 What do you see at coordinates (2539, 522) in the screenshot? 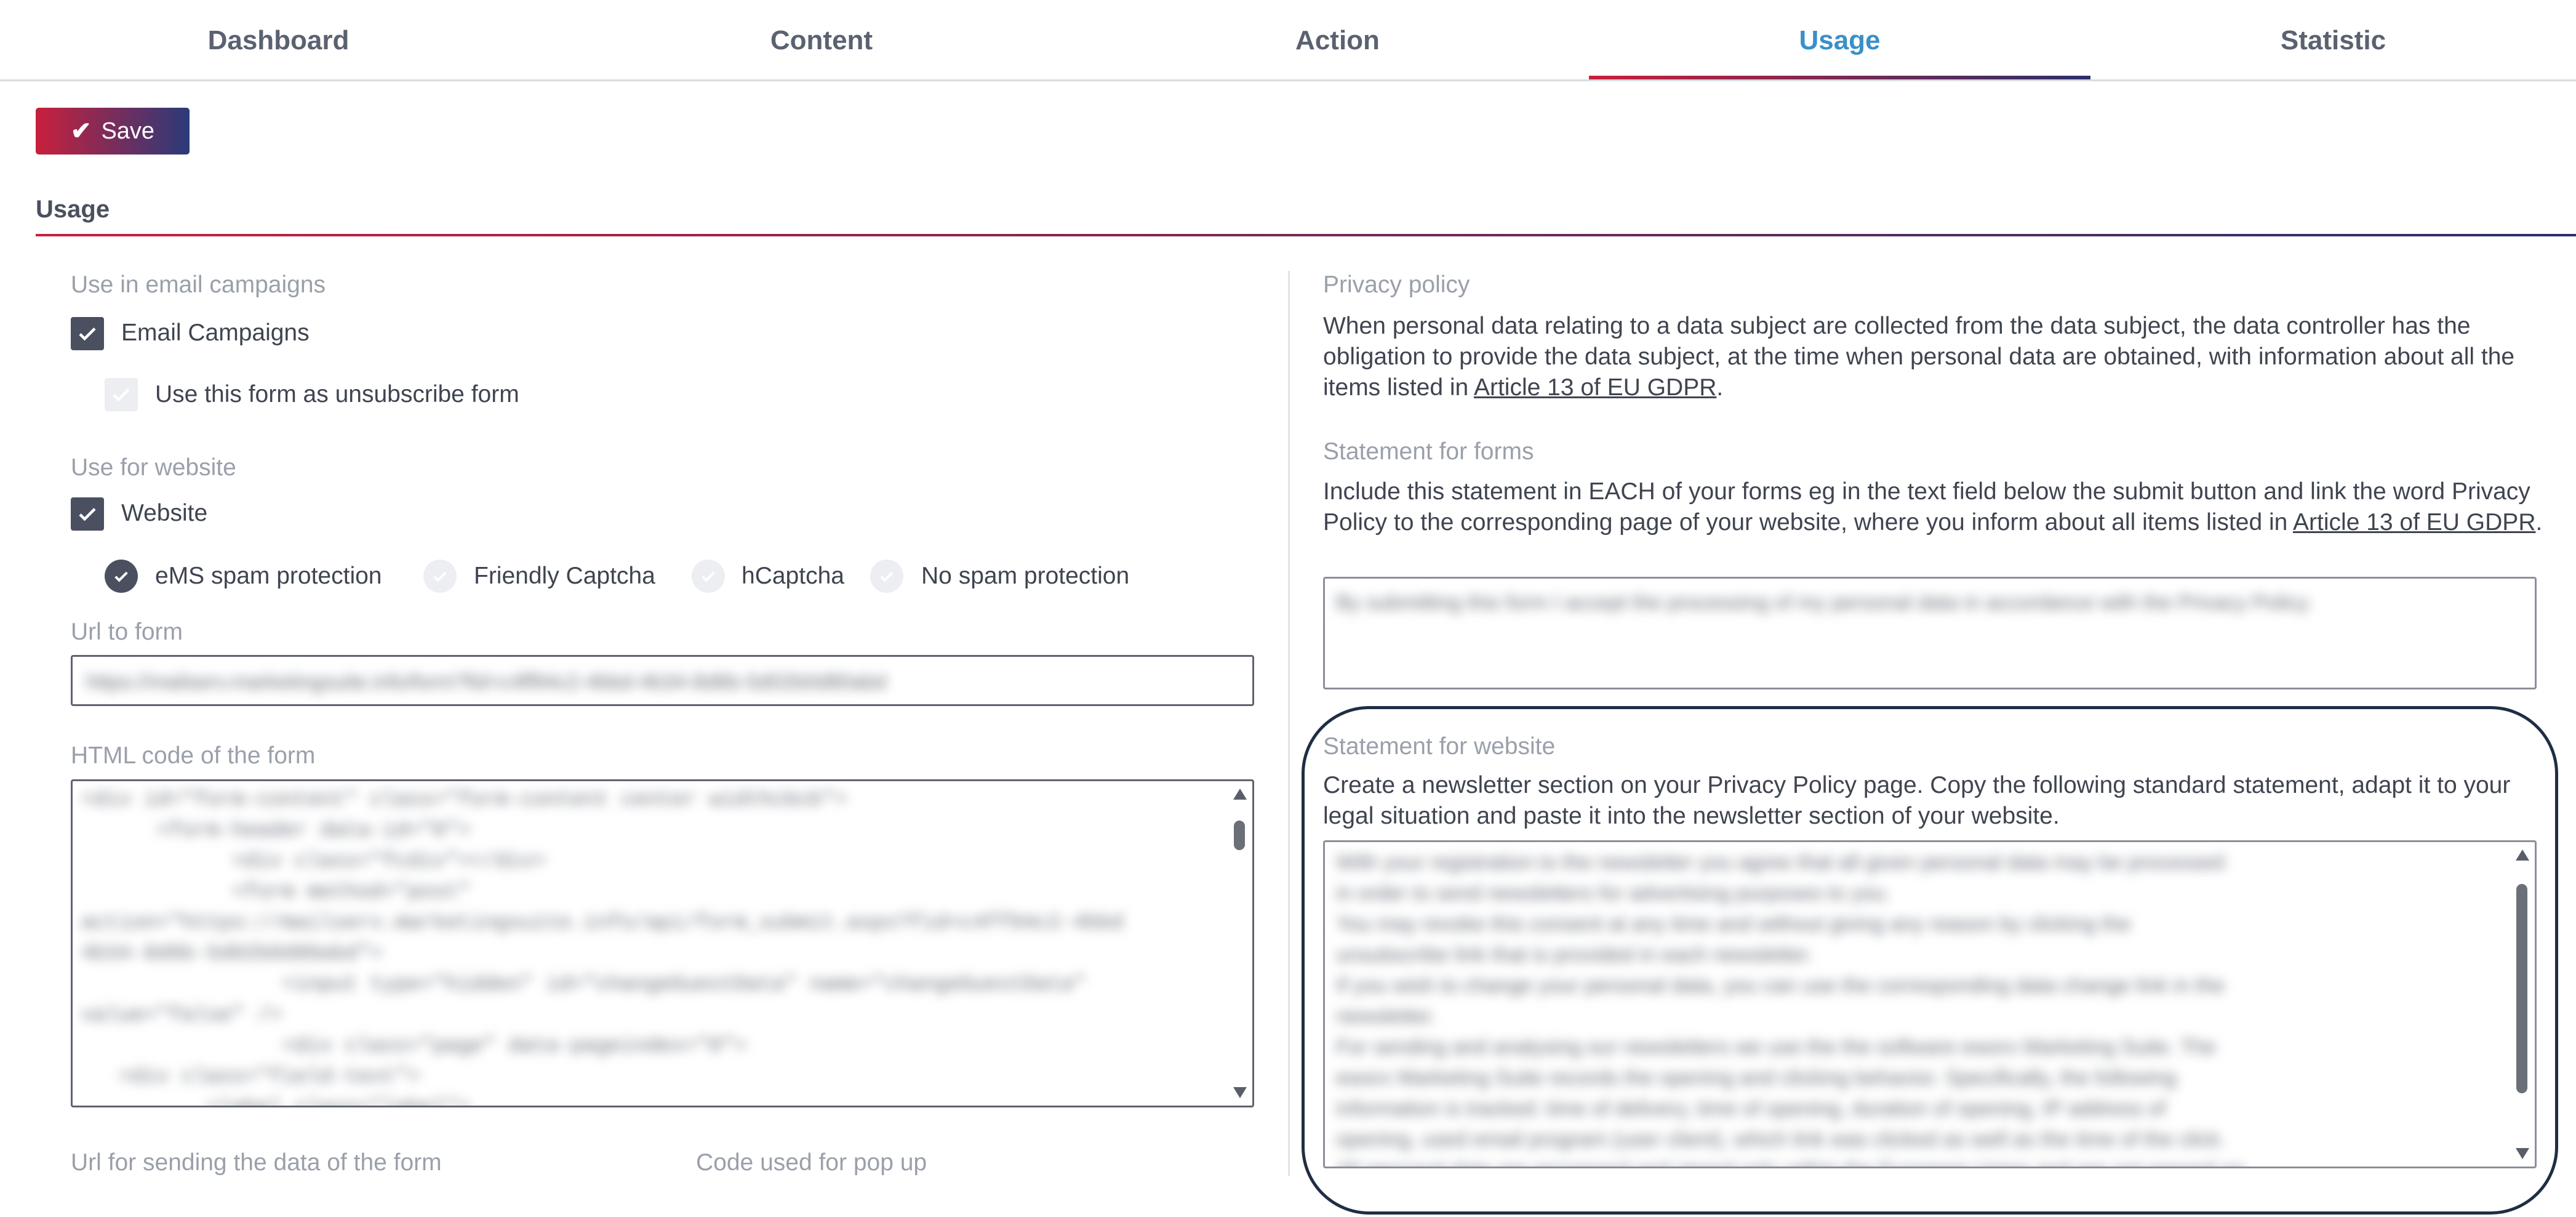
I see `statement-for-forms-period: .` at bounding box center [2539, 522].